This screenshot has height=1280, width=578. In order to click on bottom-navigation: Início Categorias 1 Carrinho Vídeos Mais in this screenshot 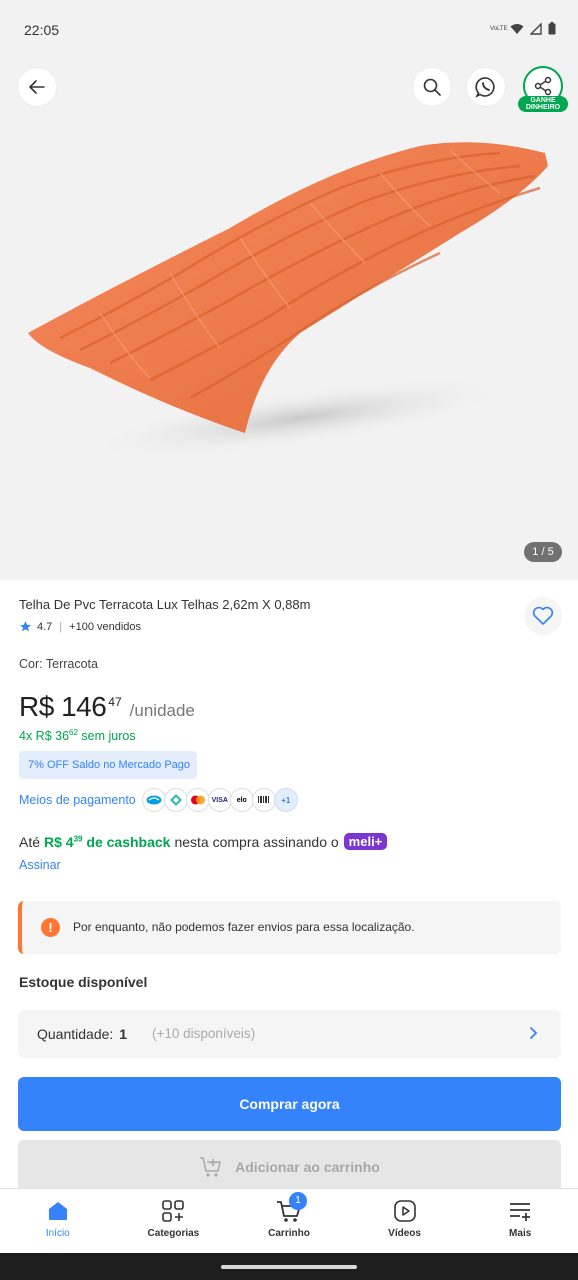, I will do `click(289, 1220)`.